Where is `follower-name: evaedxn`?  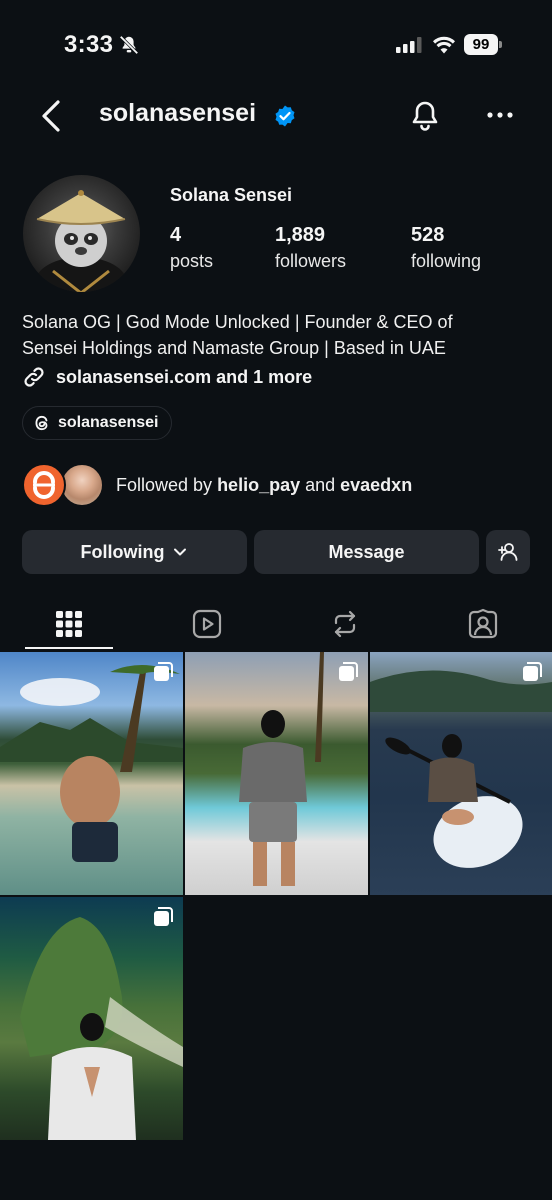 follower-name: evaedxn is located at coordinates (376, 484).